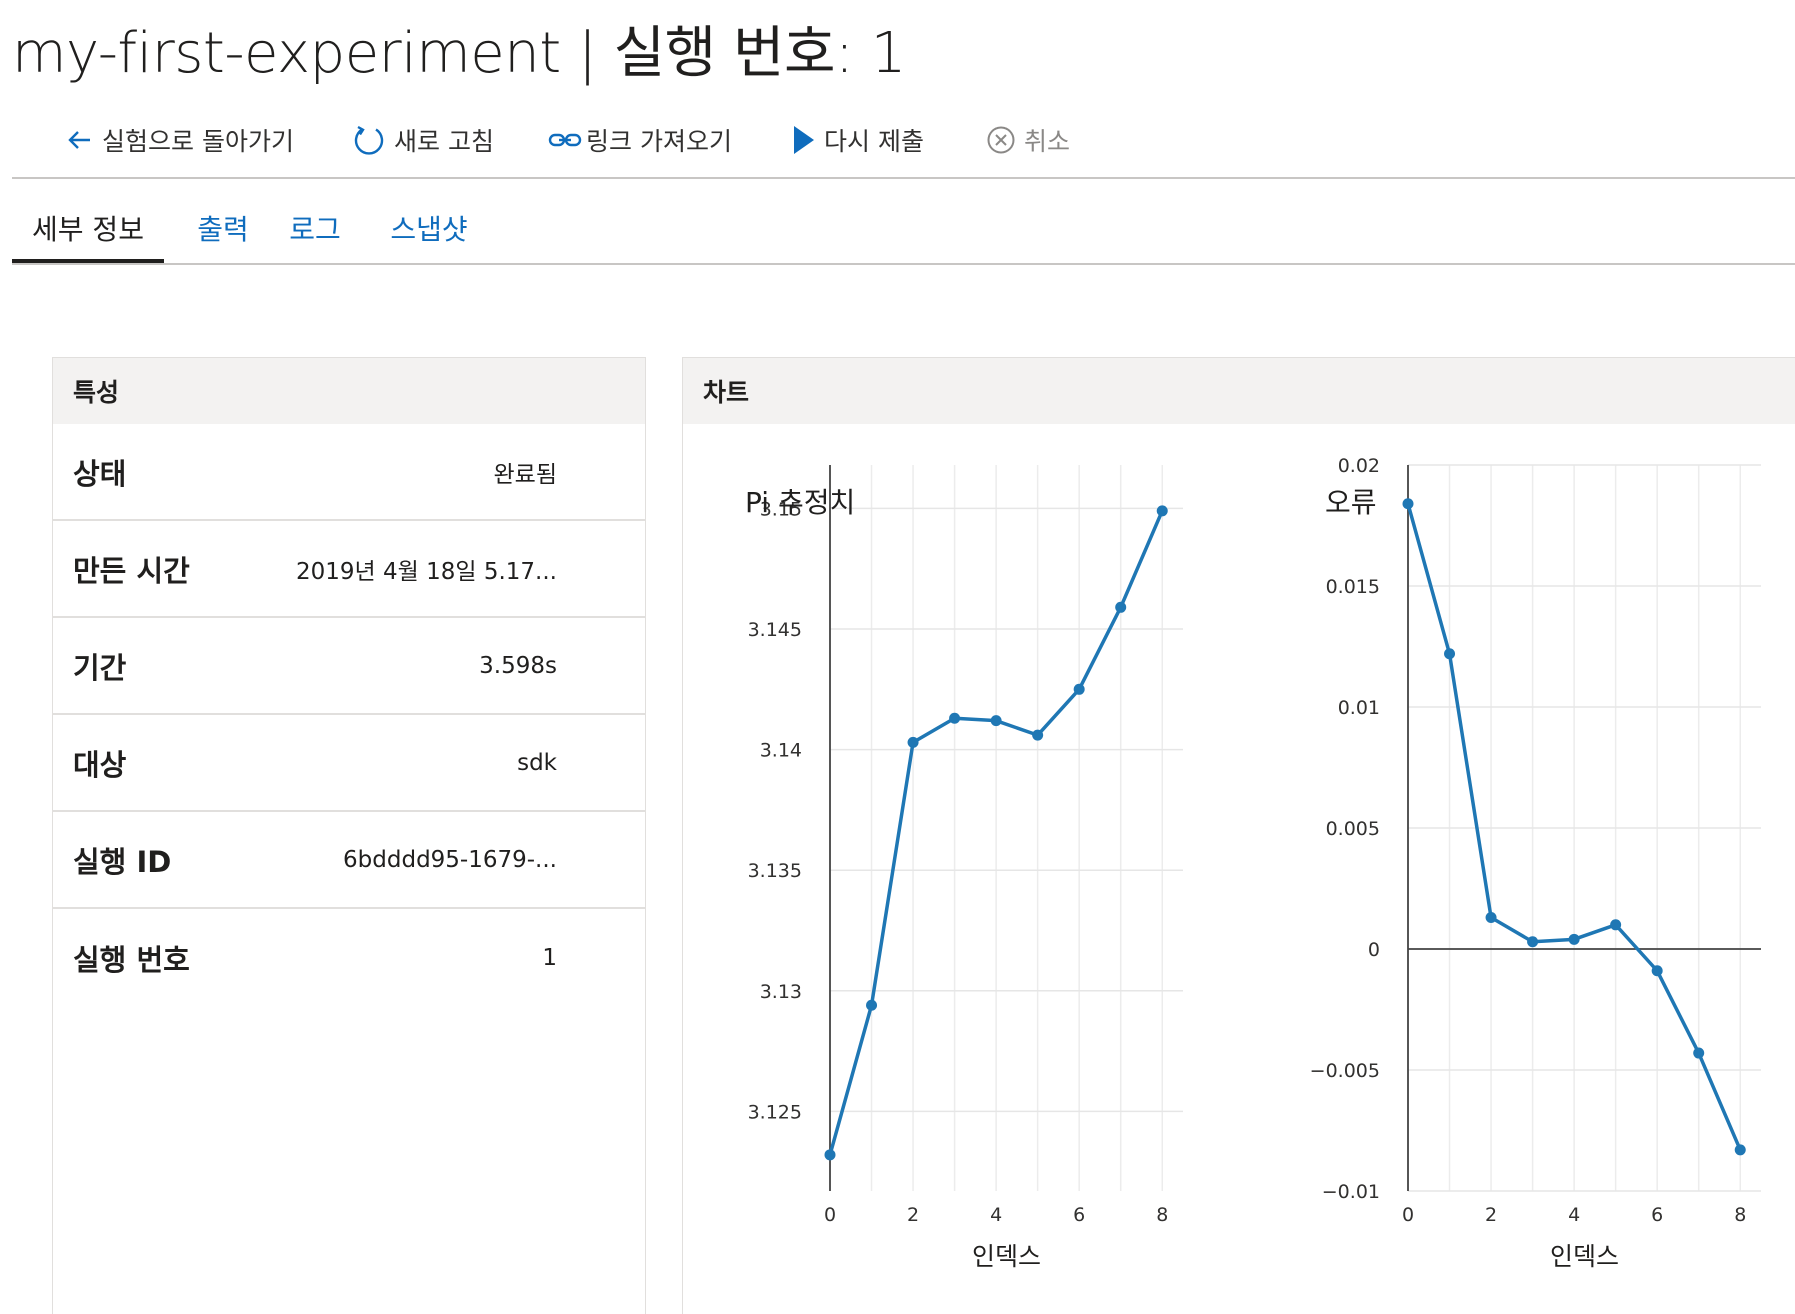 This screenshot has width=1795, height=1314. What do you see at coordinates (537, 762) in the screenshot?
I see `property-value: sdk` at bounding box center [537, 762].